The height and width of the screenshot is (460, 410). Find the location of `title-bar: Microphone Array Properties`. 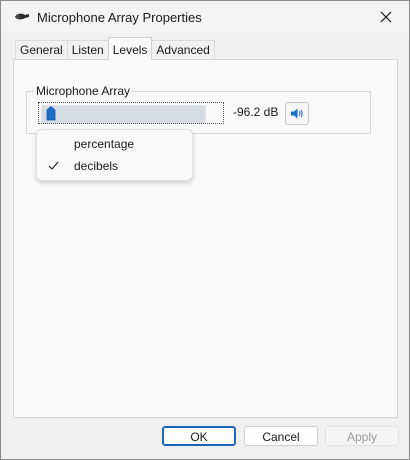

title-bar: Microphone Array Properties is located at coordinates (205, 17).